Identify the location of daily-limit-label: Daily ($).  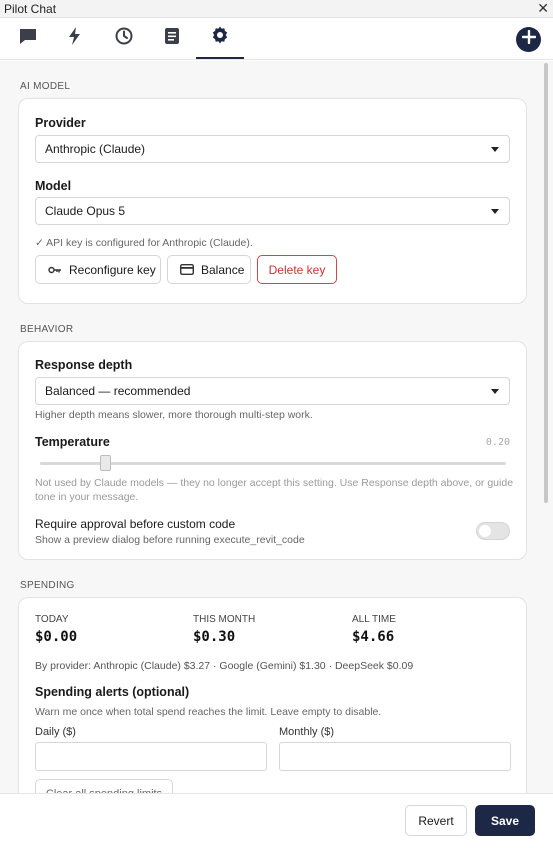
(55, 732).